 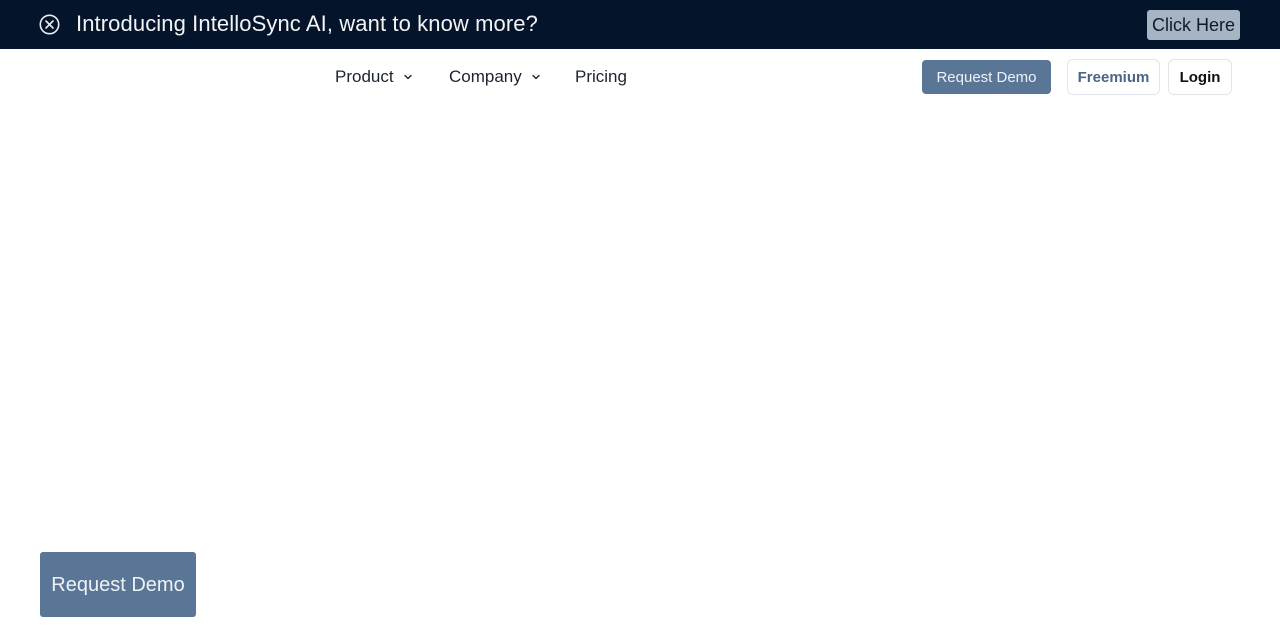 I want to click on close-banner-button, so click(x=49, y=24).